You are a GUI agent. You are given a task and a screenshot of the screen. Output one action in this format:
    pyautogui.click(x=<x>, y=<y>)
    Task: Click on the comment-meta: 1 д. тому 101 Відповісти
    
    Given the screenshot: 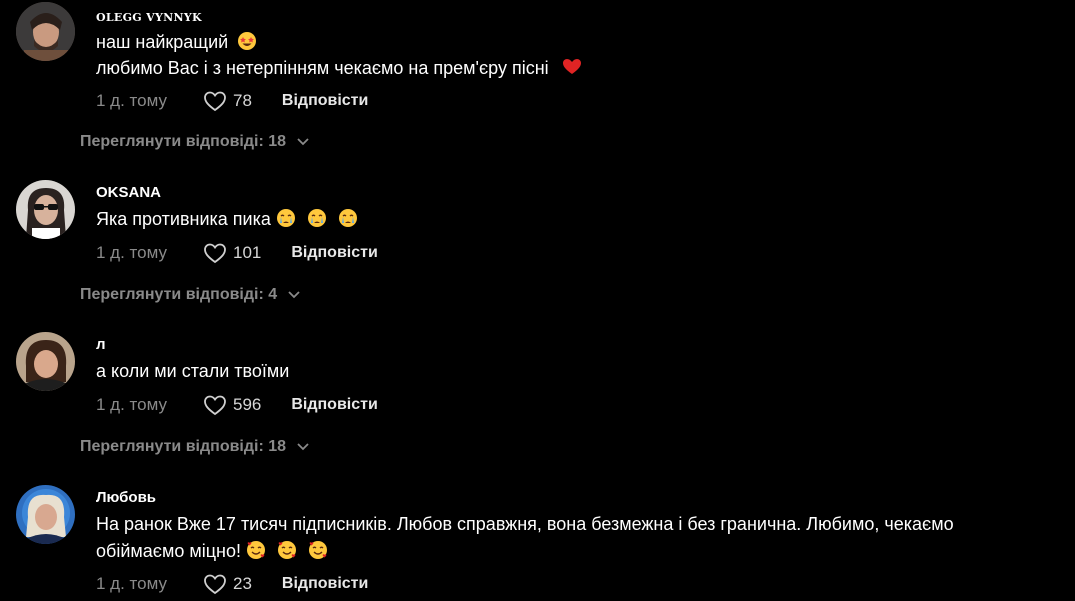 What is the action you would take?
    pyautogui.click(x=237, y=253)
    